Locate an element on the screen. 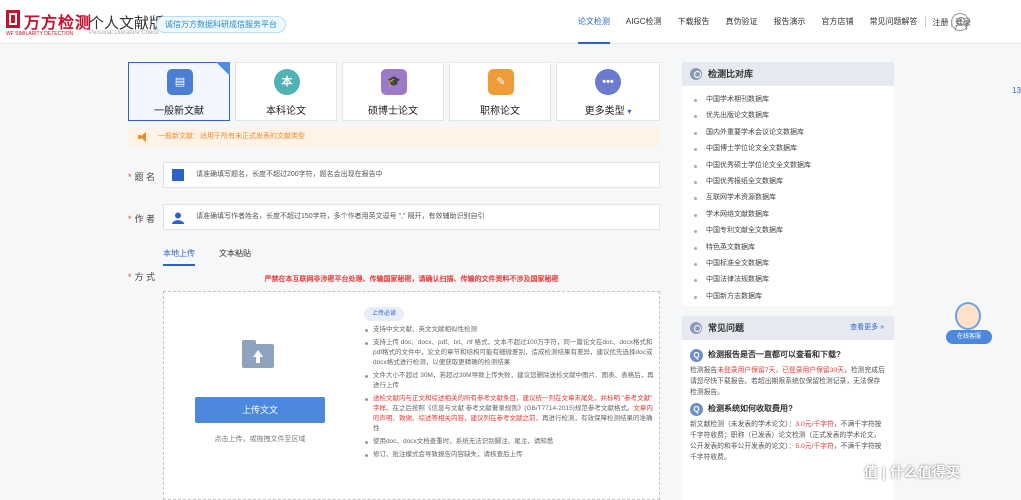 Image resolution: width=1021 pixels, height=500 pixels. type-label: 本科论文 is located at coordinates (286, 111).